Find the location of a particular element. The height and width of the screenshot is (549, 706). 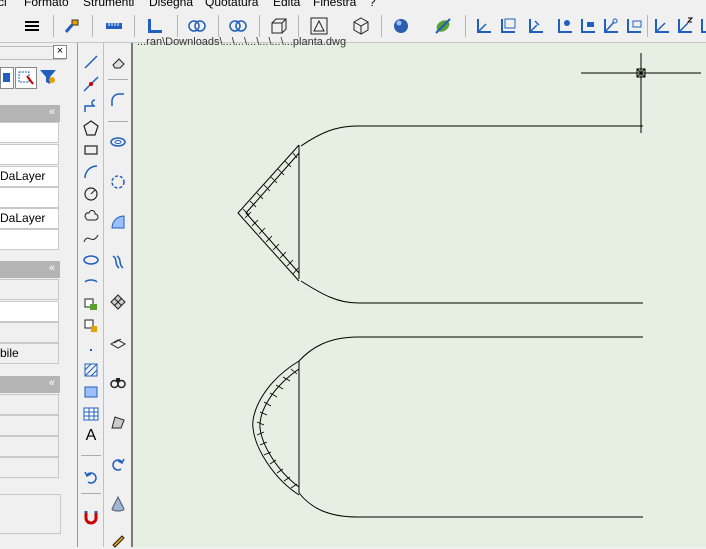

spline-tool is located at coordinates (91, 238).